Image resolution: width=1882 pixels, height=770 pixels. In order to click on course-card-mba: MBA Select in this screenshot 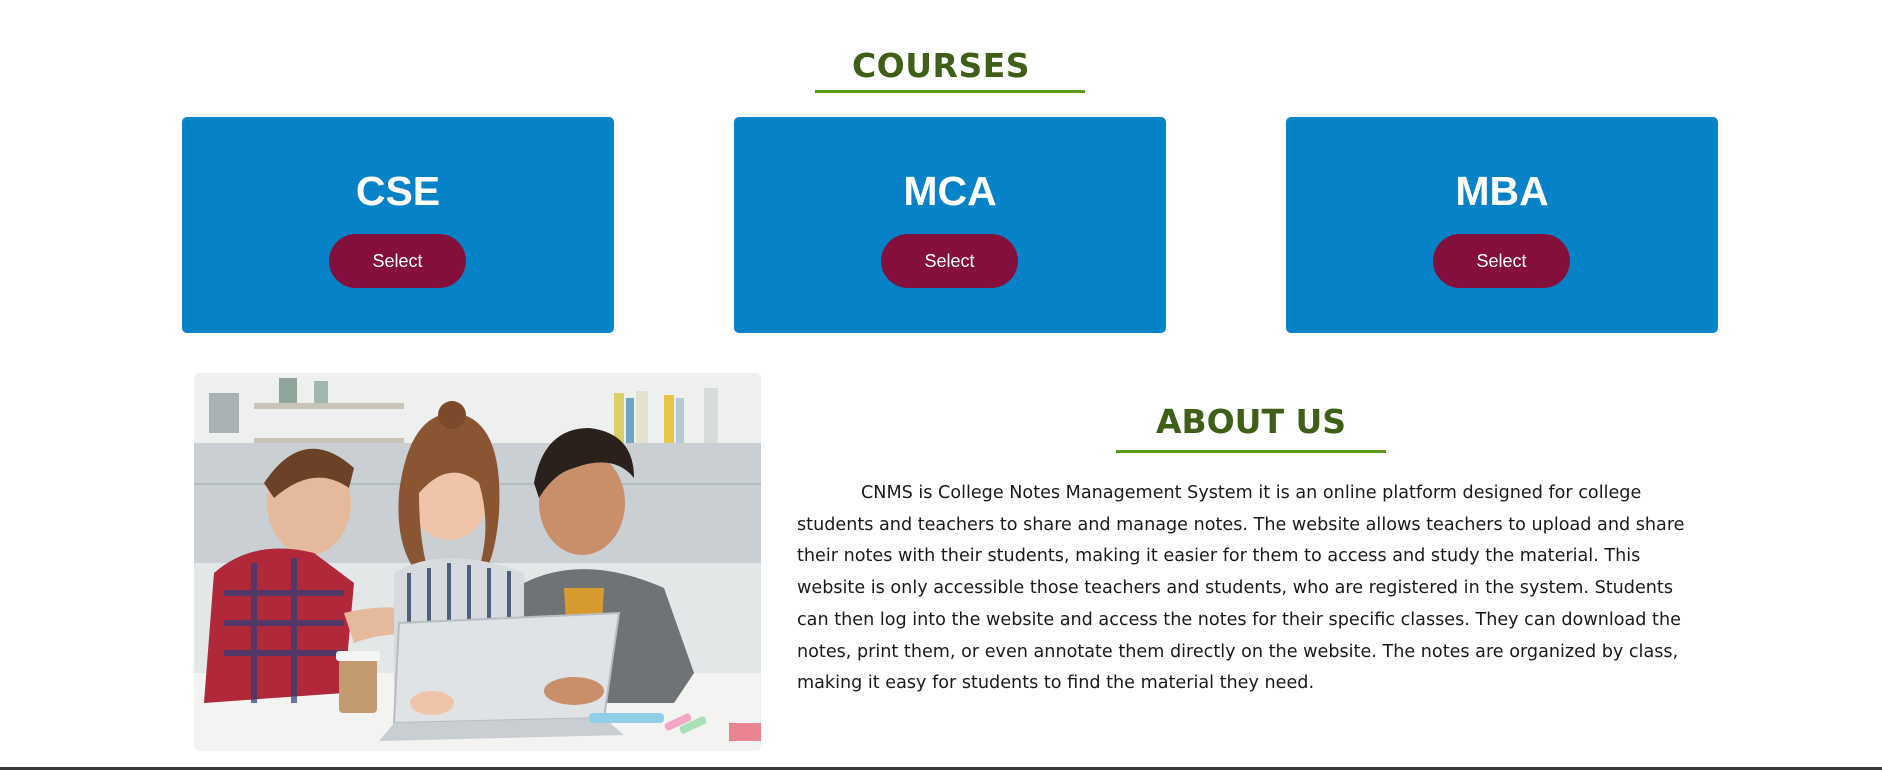, I will do `click(1502, 225)`.